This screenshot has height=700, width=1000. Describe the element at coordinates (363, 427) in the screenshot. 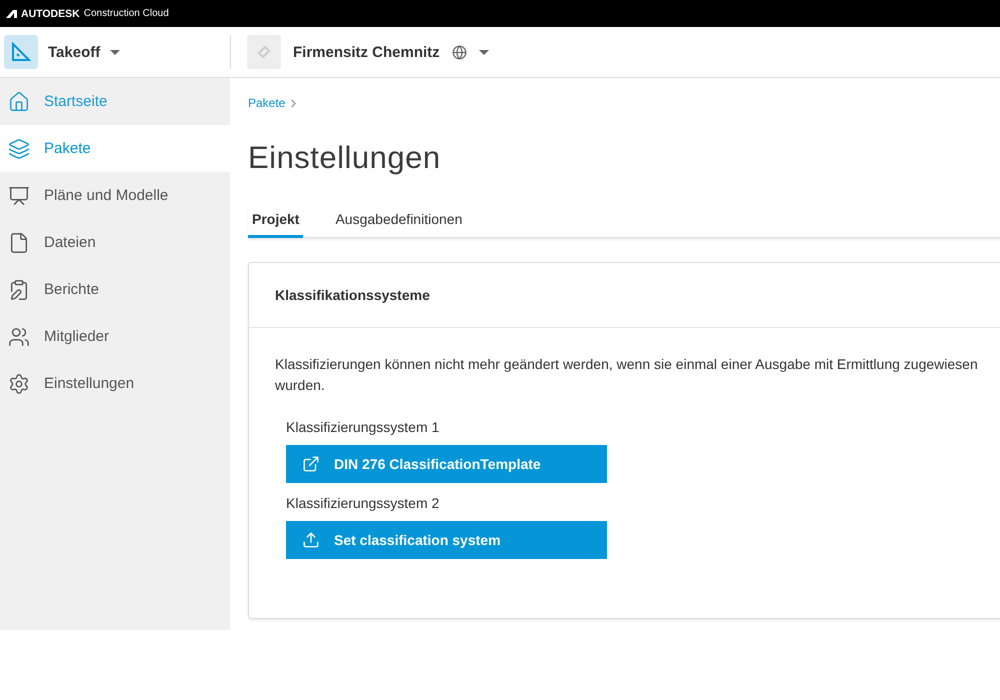

I see `field-label: Klassifizierungssystem 1` at that location.